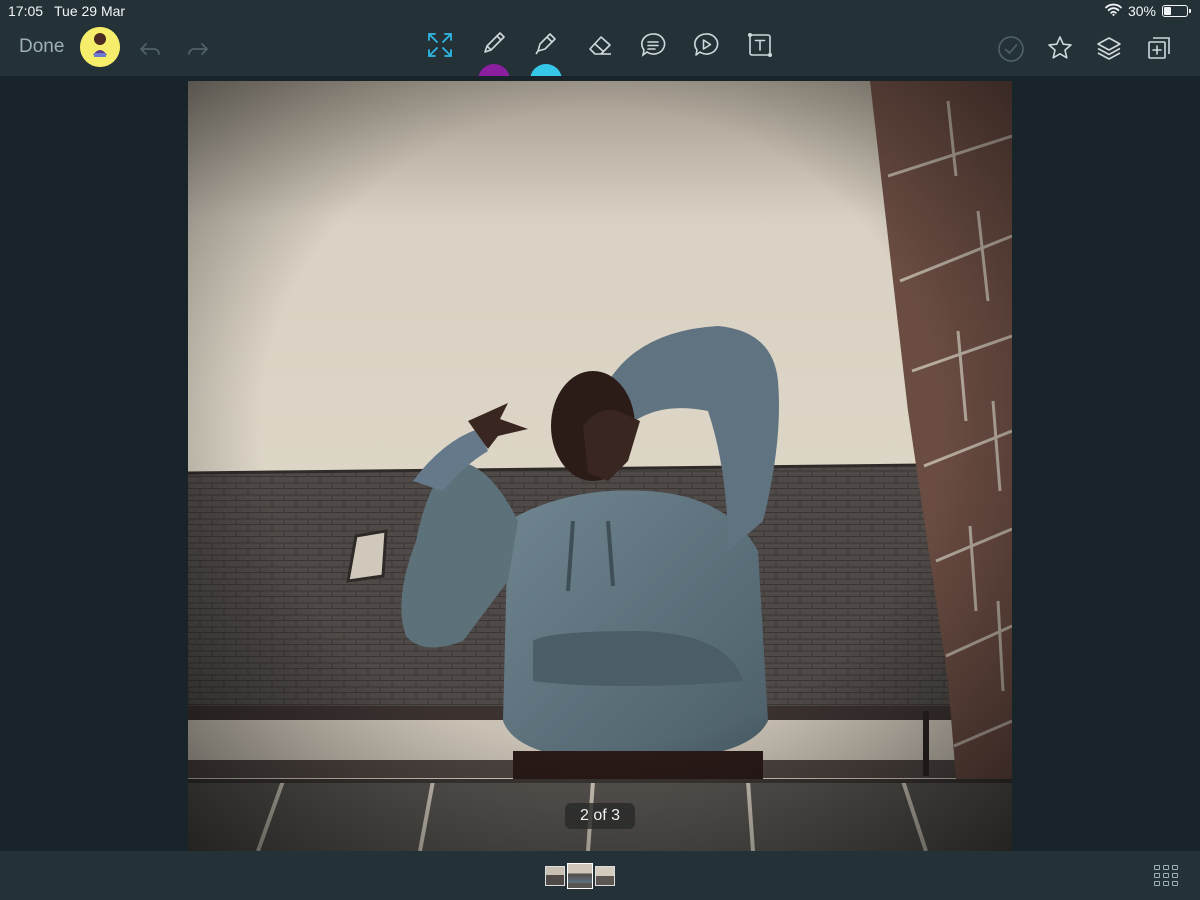  I want to click on grid-view-icon, so click(1166, 876).